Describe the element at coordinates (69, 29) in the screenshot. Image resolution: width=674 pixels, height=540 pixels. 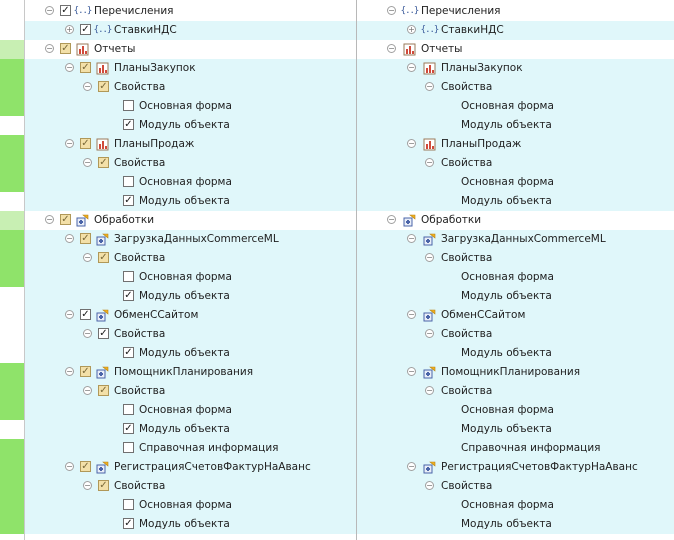
I see `expand-icon: +` at that location.